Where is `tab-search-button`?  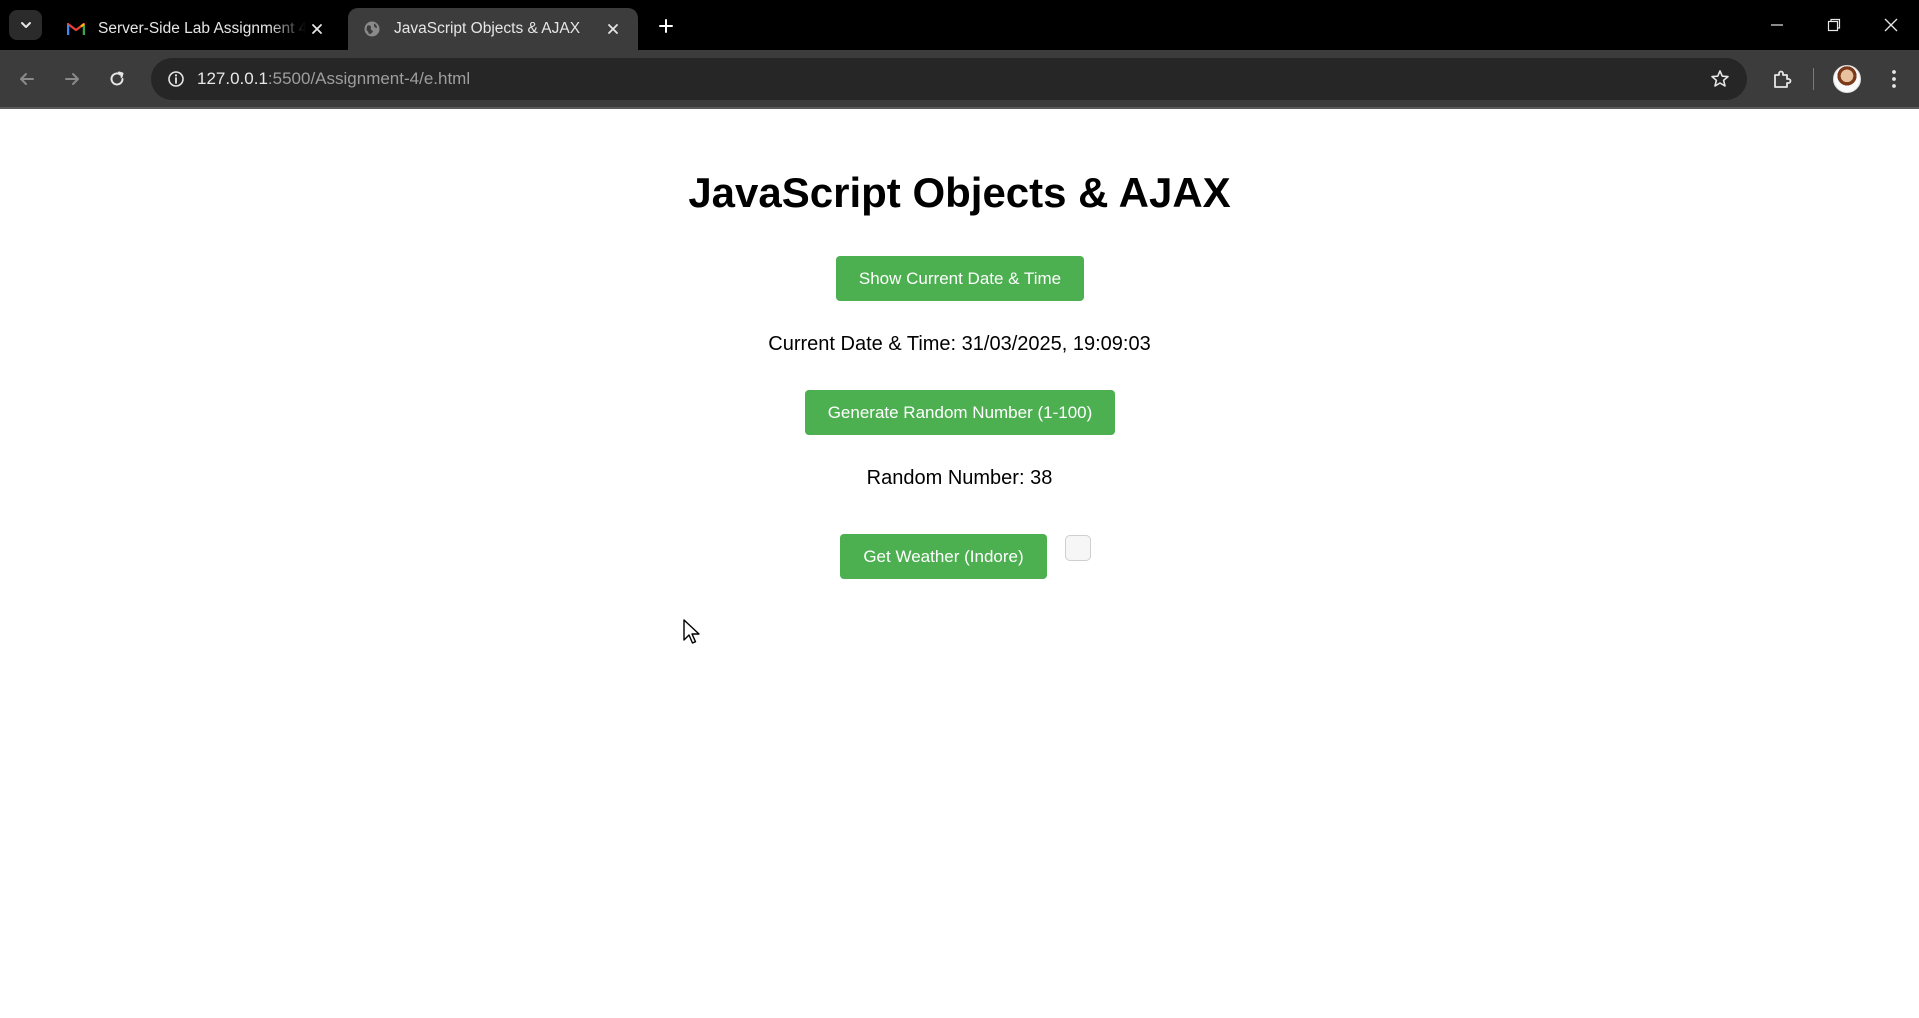 tab-search-button is located at coordinates (25, 25).